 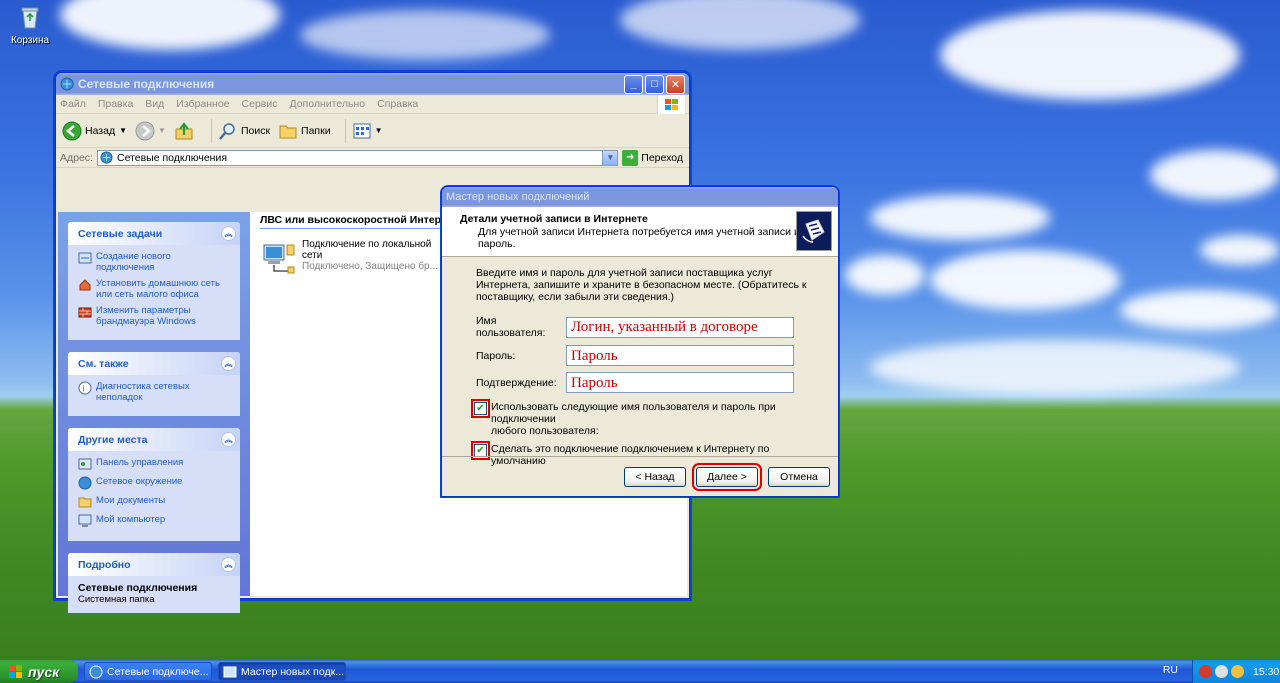 I want to click on back-dropdown-icon: ▼, so click(x=123, y=130).